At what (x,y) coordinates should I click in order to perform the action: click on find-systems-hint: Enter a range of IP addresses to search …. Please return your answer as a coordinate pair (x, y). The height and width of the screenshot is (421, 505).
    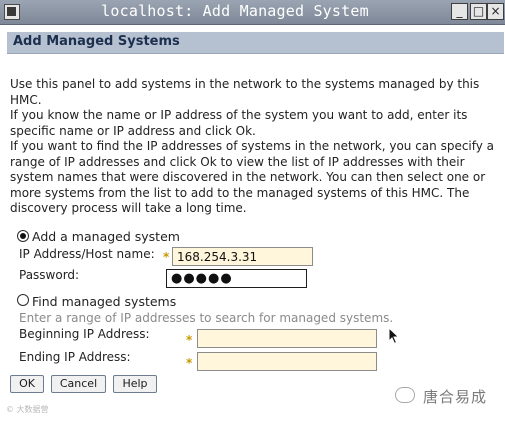
    Looking at the image, I should click on (206, 318).